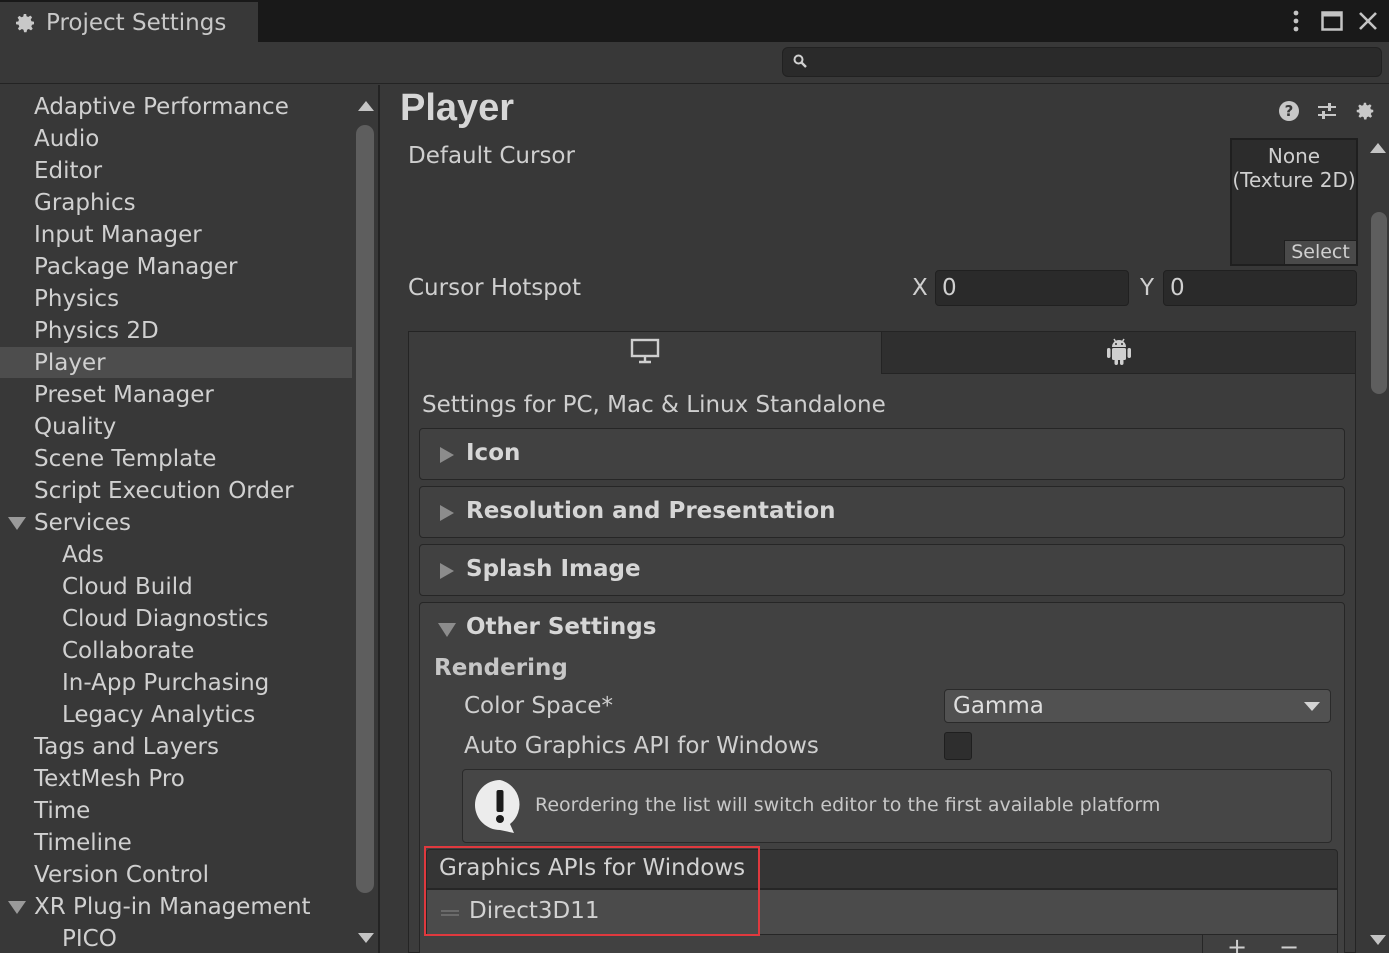 The width and height of the screenshot is (1389, 953). What do you see at coordinates (176, 298) in the screenshot?
I see `sidebar-item-physics: Physics` at bounding box center [176, 298].